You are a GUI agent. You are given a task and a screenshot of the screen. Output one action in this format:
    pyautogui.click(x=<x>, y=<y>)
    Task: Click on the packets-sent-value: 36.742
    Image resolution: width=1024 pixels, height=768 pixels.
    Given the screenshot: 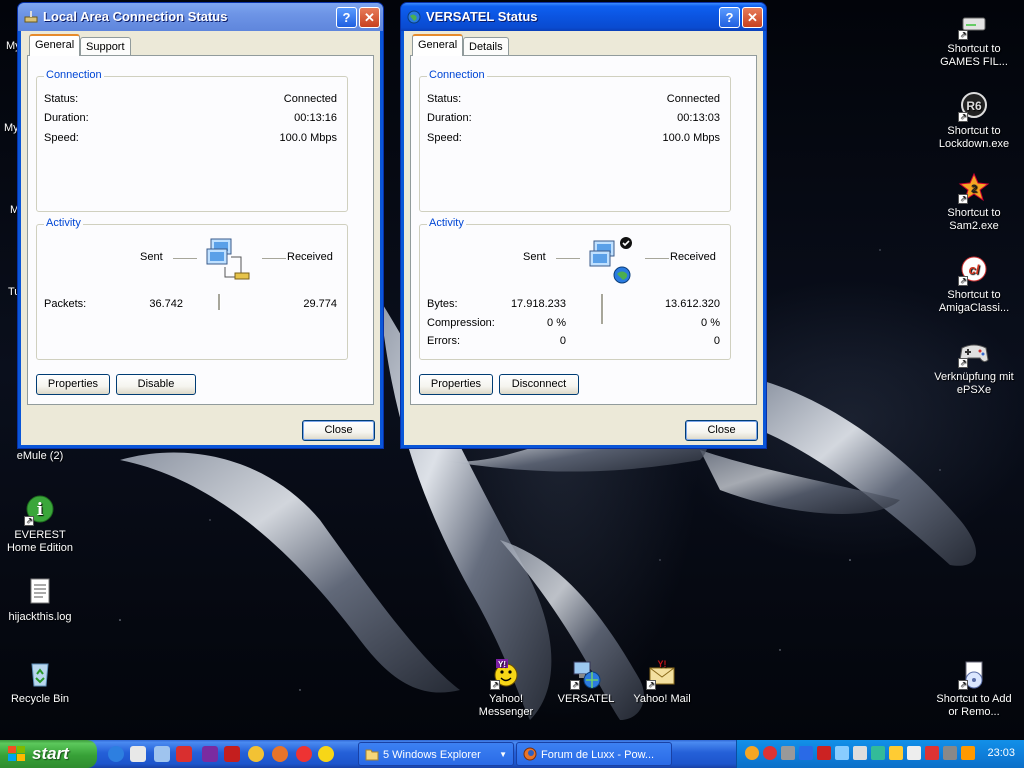 What is the action you would take?
    pyautogui.click(x=166, y=304)
    